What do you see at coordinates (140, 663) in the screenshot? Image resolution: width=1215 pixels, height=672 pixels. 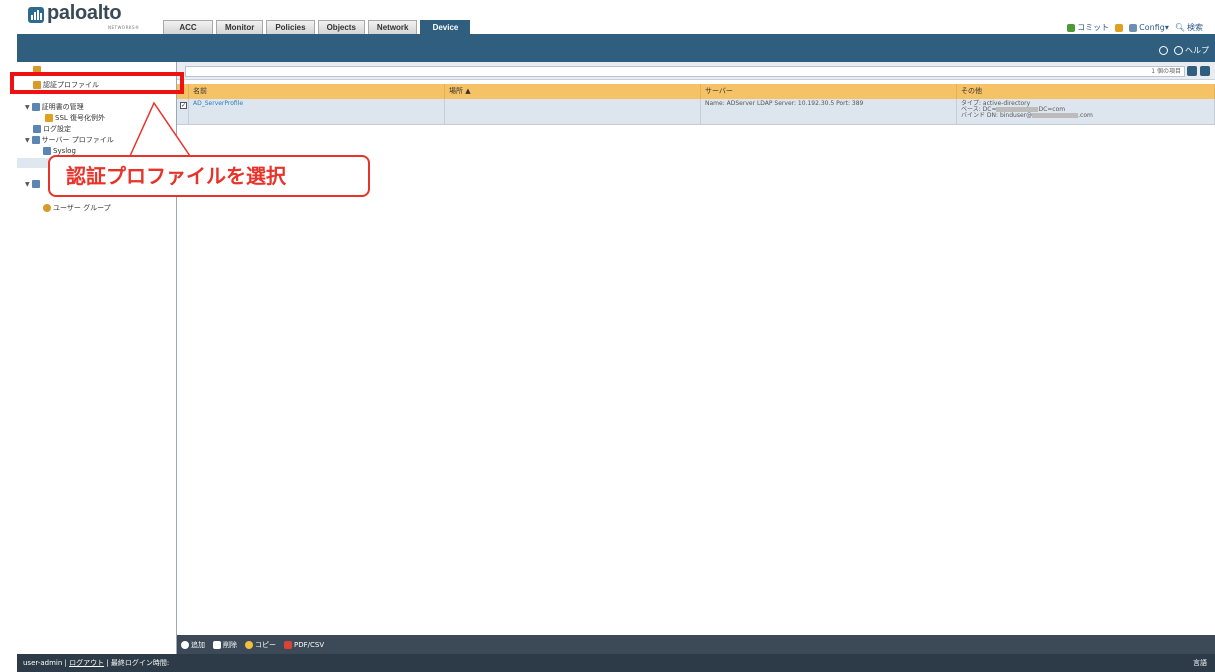 I see `last-login-label: 最終ログイン時間:` at bounding box center [140, 663].